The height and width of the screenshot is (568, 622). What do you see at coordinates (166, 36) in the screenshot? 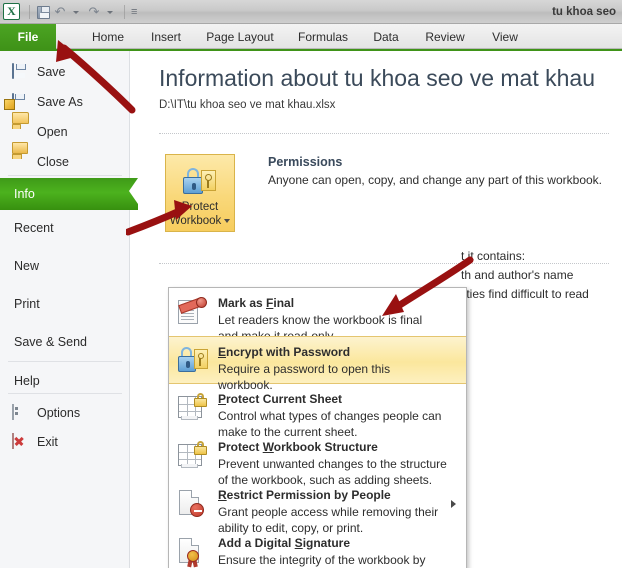
I see `tab-insert: Insert` at bounding box center [166, 36].